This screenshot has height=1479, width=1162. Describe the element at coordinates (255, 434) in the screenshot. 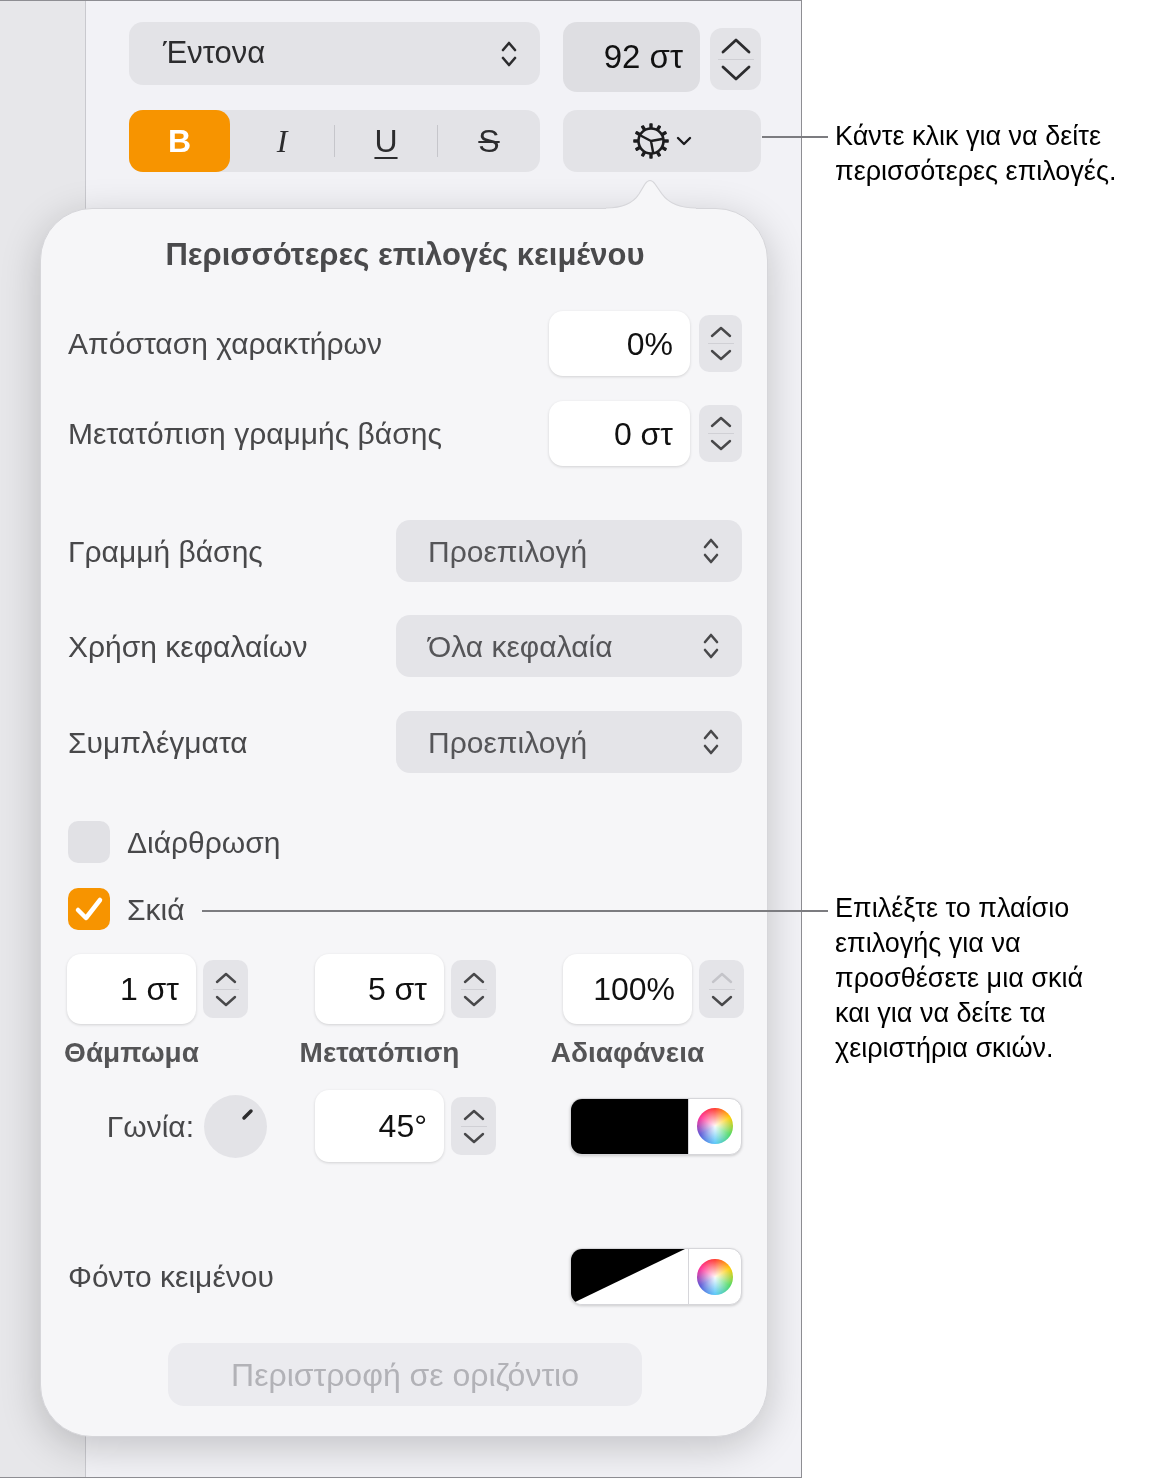

I see `field-label: Μετατόπιση γραμμής βάσης` at that location.